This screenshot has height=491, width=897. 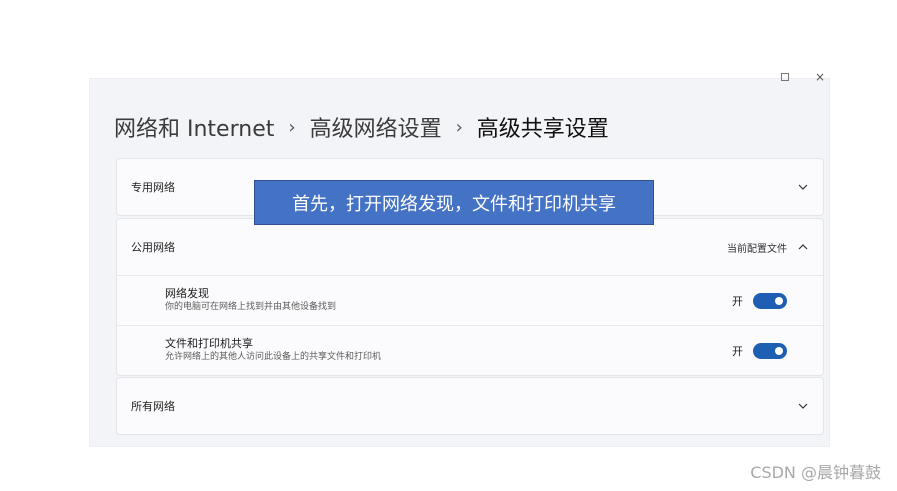 What do you see at coordinates (376, 127) in the screenshot?
I see `breadcrumb-advanced-network: 高级网络设置` at bounding box center [376, 127].